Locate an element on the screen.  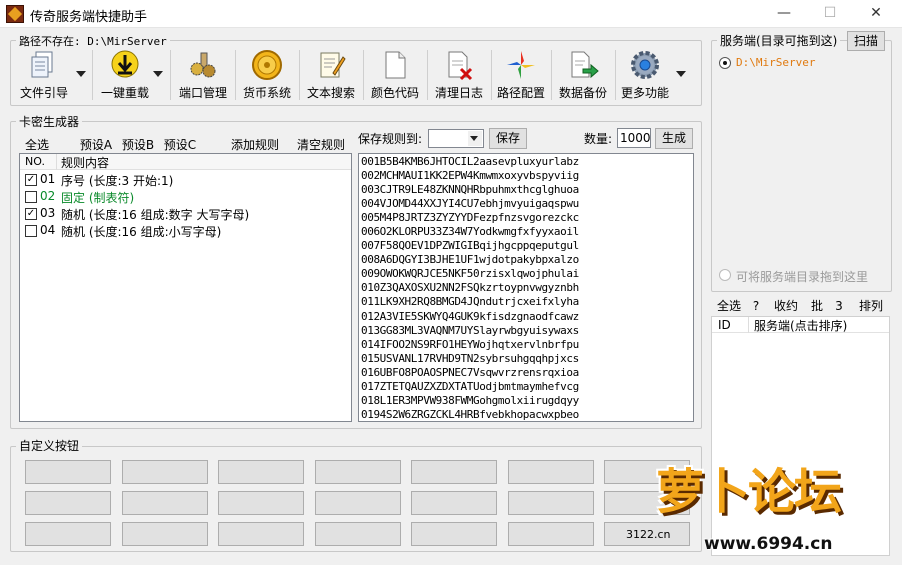
add-rule-button: 添加规则 is located at coordinates (255, 145).